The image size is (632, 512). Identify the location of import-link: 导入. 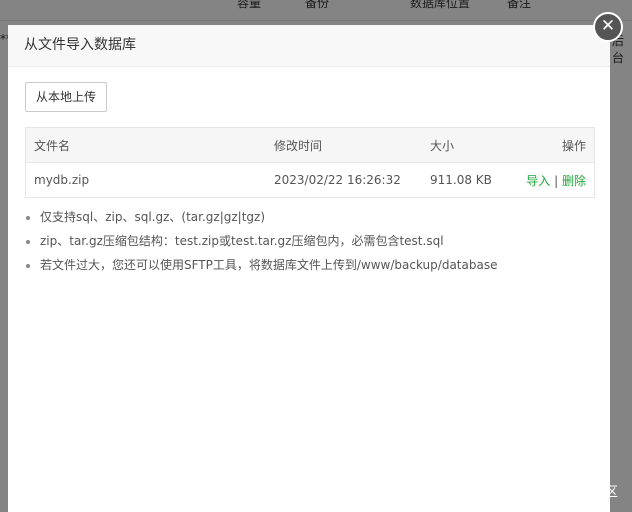
(538, 181).